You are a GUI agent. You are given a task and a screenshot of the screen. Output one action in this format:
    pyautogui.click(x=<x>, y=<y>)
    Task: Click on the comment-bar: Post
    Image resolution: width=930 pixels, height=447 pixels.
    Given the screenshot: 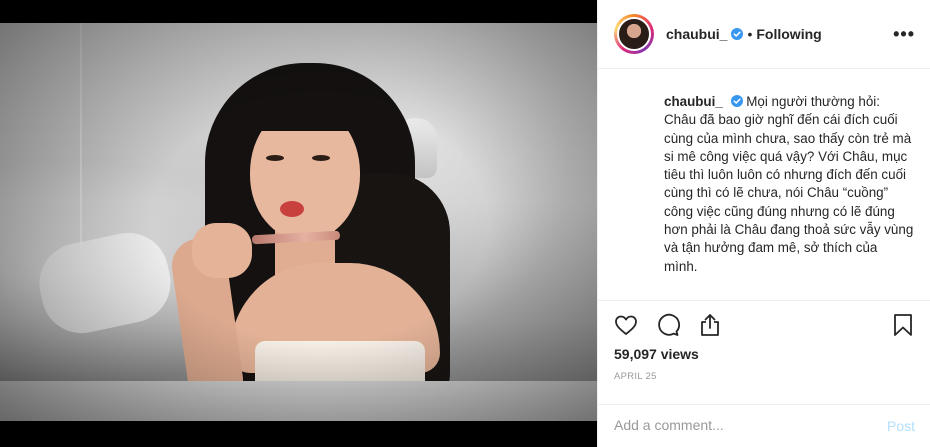 What is the action you would take?
    pyautogui.click(x=764, y=425)
    